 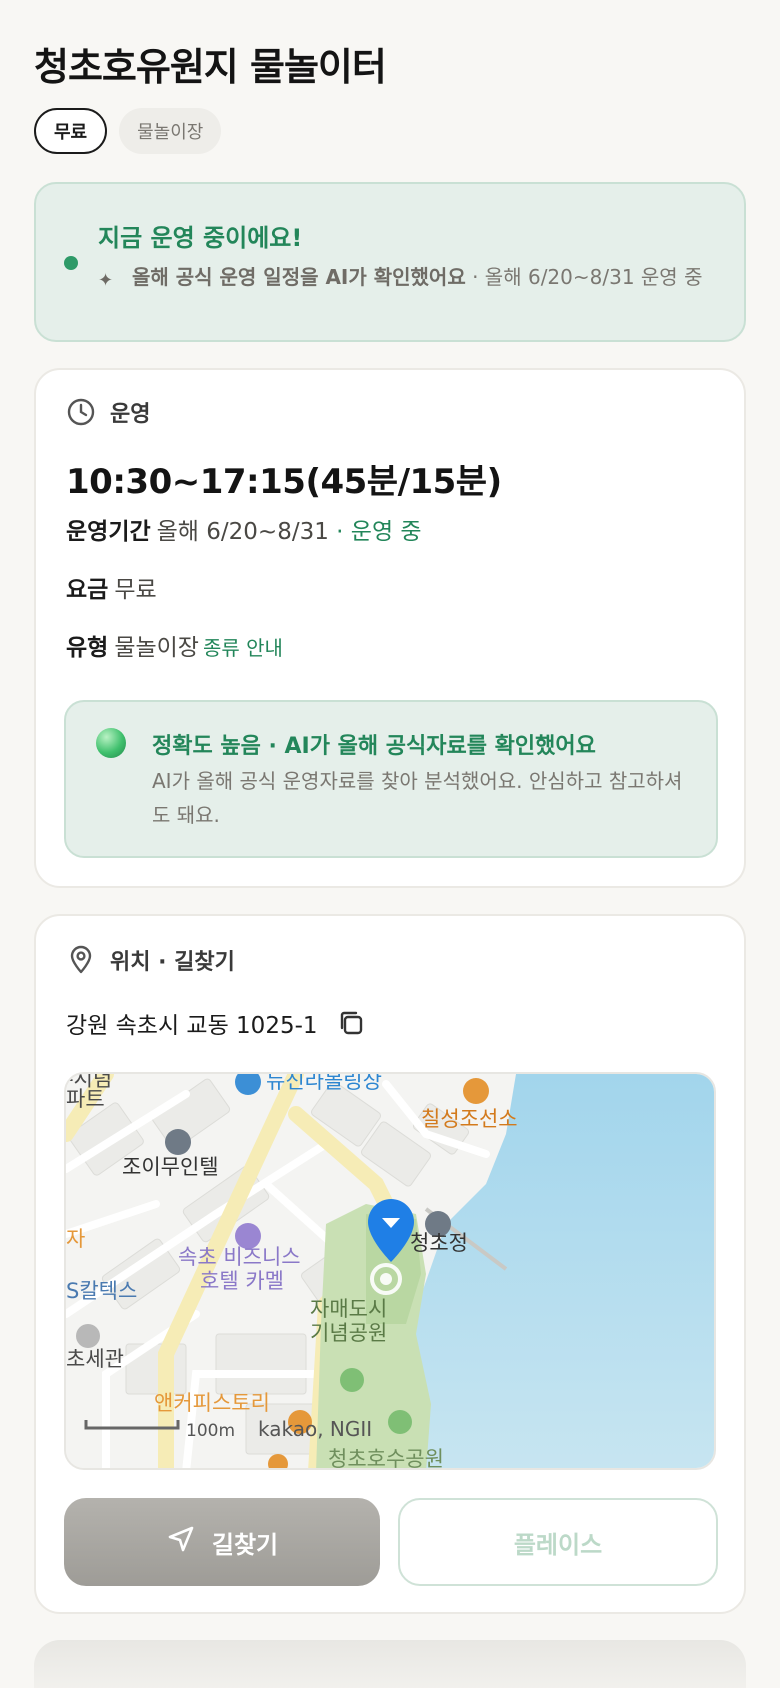 I want to click on map-label-caltex: S칼텍스, so click(x=101, y=1291).